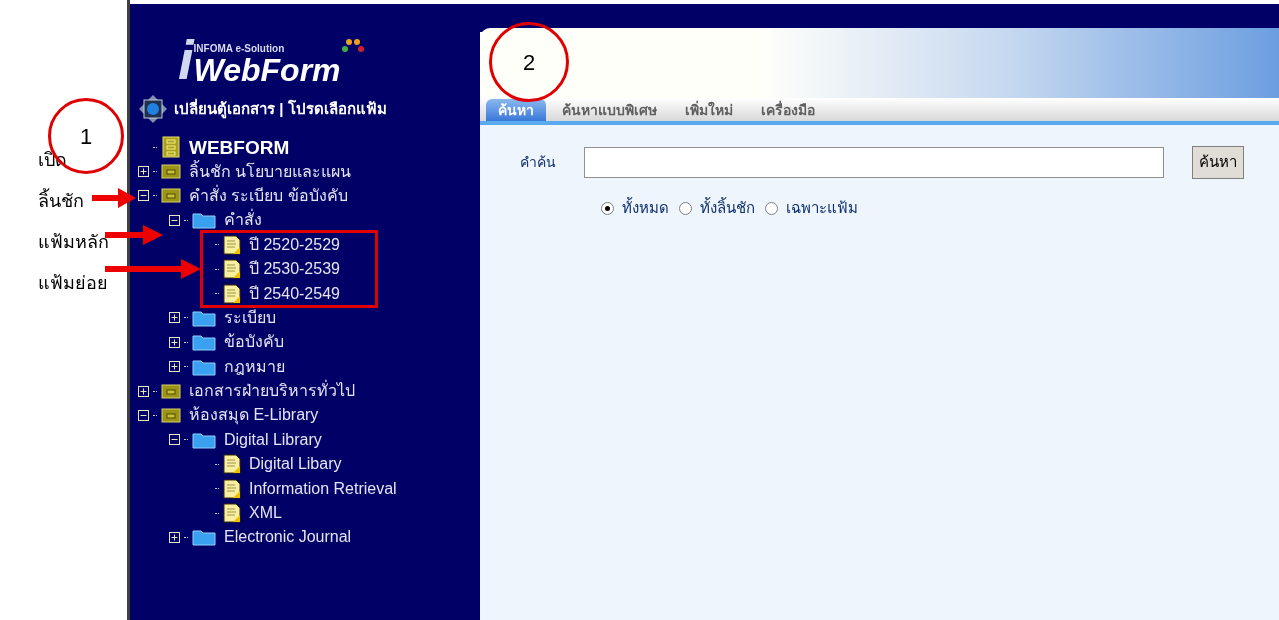  Describe the element at coordinates (280, 109) in the screenshot. I see `sidebar-header: เปลี่ยนตู้เอกสาร | โปรดเลือกแฟ้ม` at that location.